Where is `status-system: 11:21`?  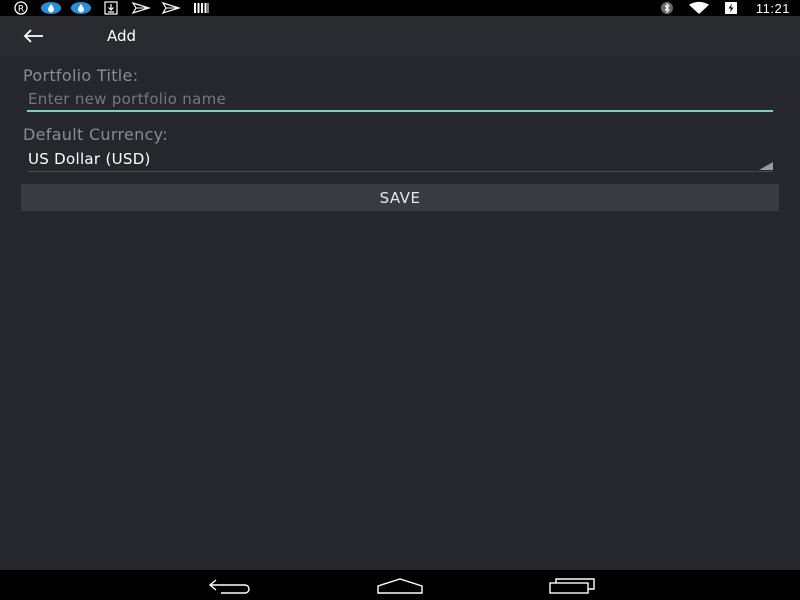 status-system: 11:21 is located at coordinates (723, 8).